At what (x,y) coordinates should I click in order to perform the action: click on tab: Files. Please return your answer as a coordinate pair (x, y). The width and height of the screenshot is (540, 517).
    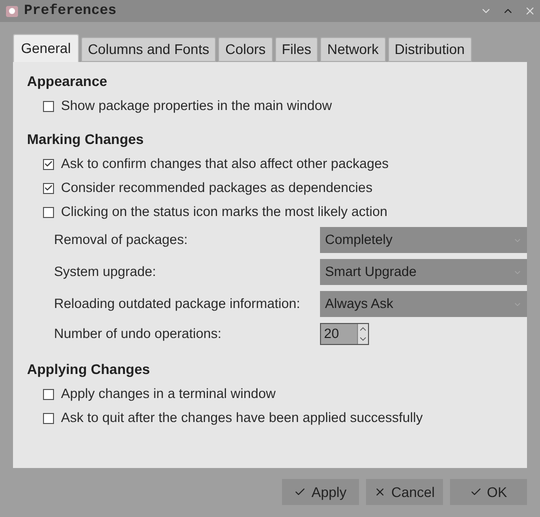
    Looking at the image, I should click on (296, 49).